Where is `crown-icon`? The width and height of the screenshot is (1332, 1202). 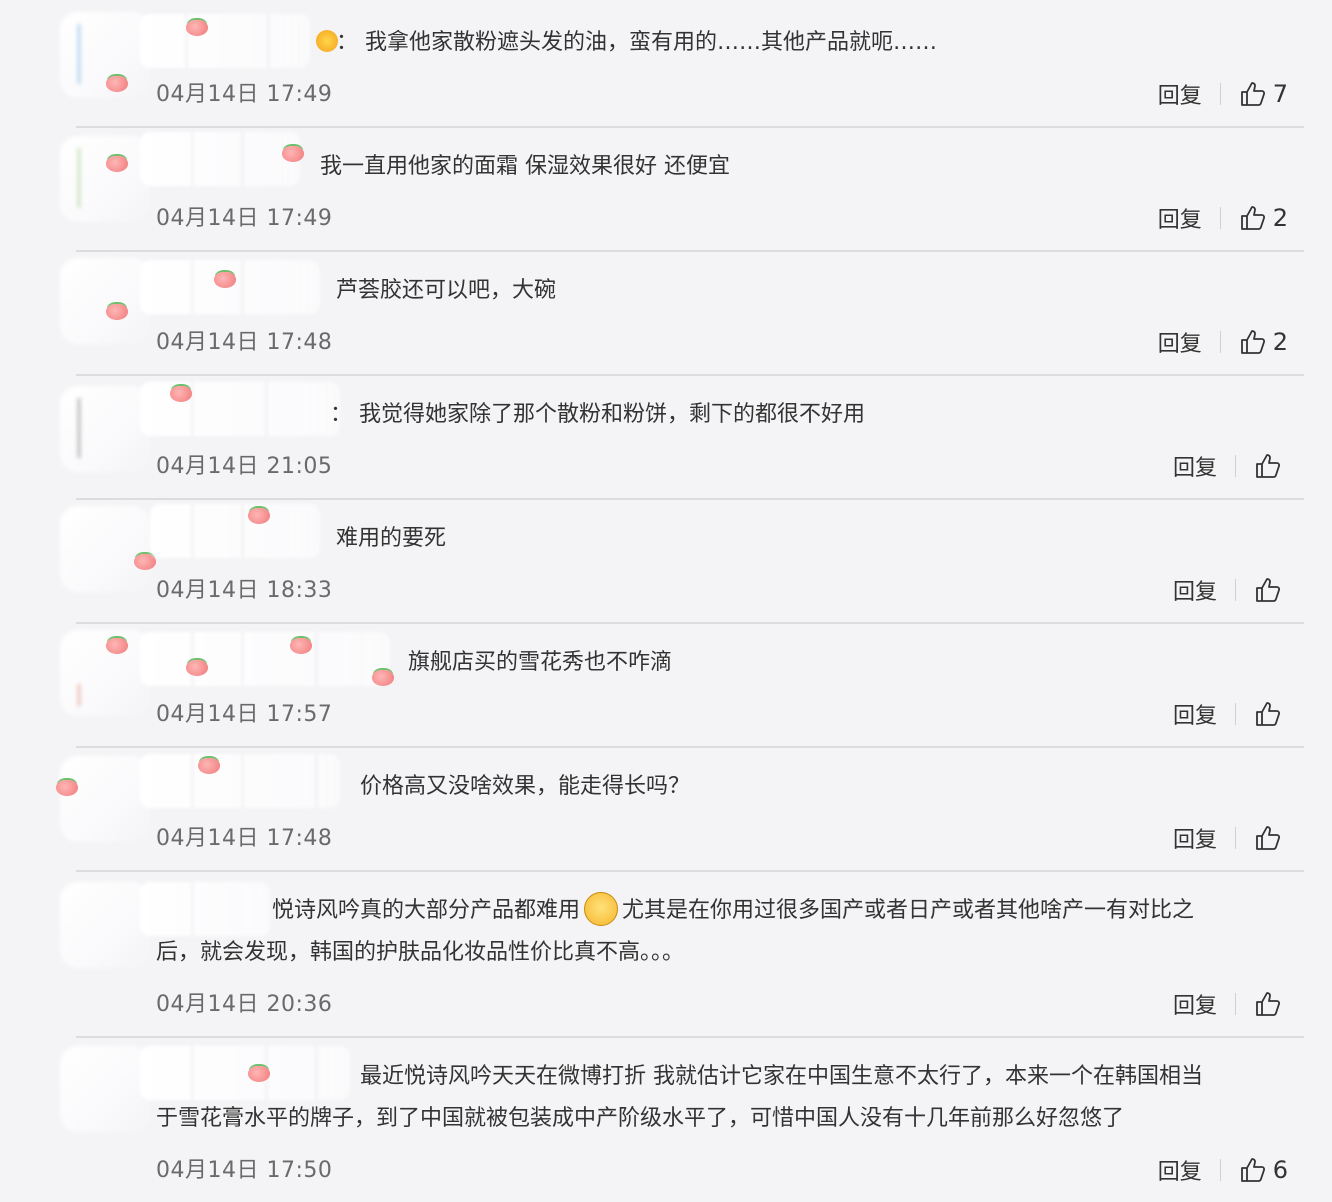 crown-icon is located at coordinates (327, 41).